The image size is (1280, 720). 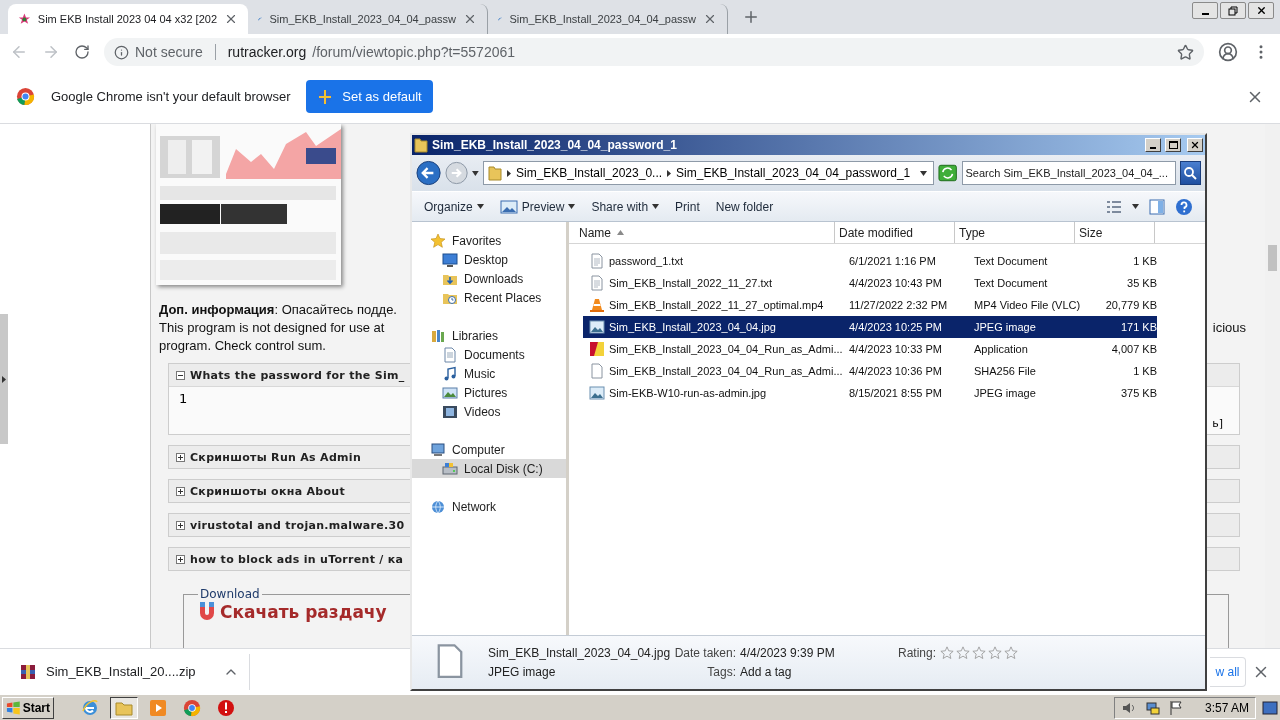 I want to click on nav-item: Music, so click(x=489, y=373).